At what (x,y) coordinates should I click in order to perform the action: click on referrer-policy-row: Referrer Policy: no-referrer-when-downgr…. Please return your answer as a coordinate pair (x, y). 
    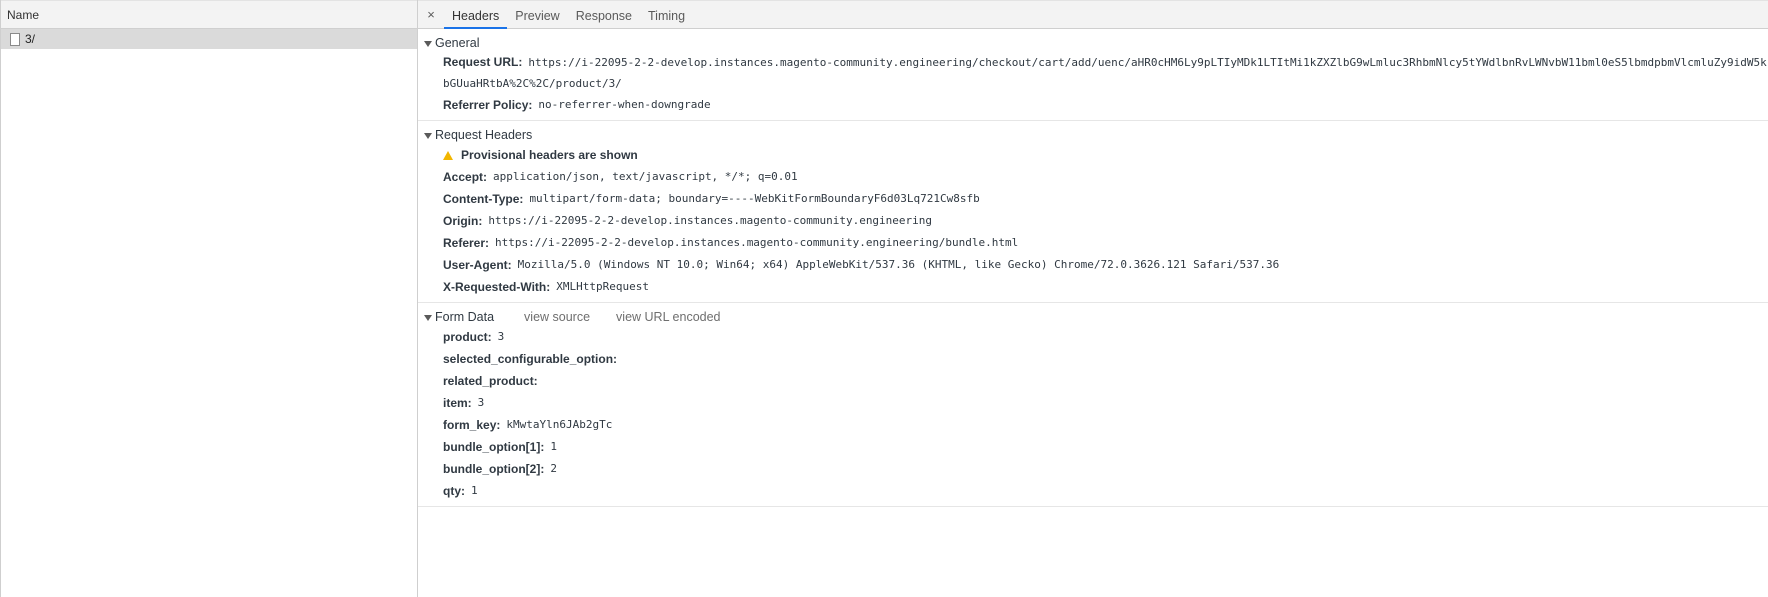
    Looking at the image, I should click on (1093, 105).